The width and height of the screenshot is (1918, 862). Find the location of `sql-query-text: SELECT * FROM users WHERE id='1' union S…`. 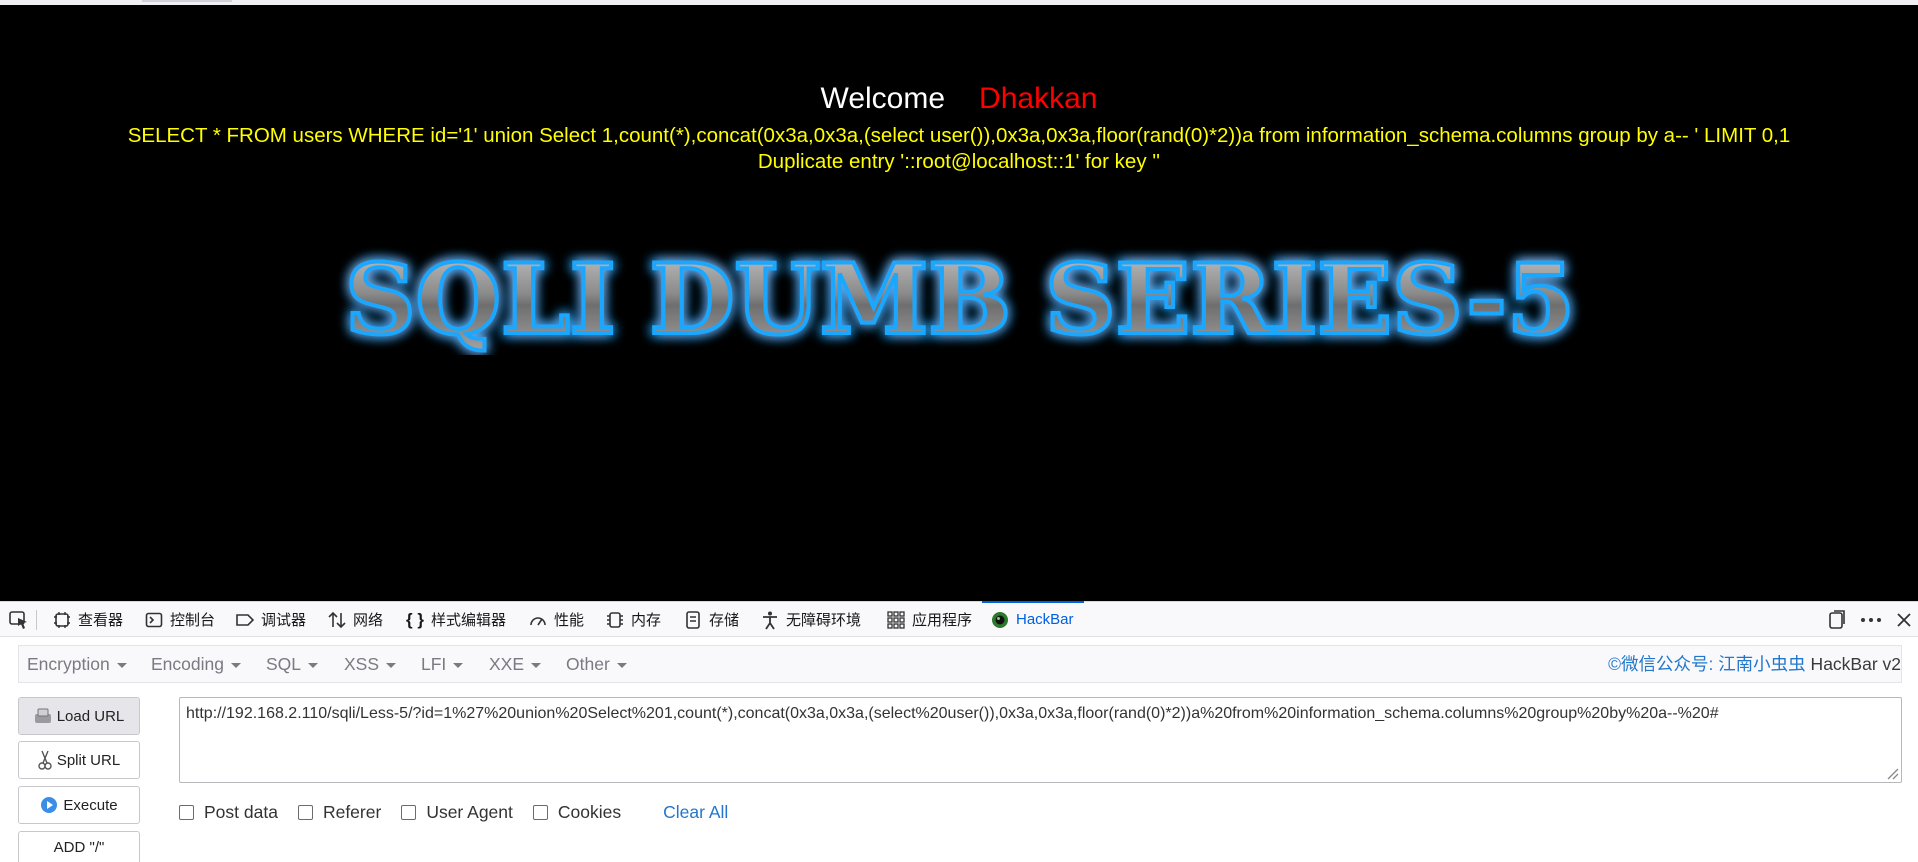

sql-query-text: SELECT * FROM users WHERE id='1' union S… is located at coordinates (959, 135).